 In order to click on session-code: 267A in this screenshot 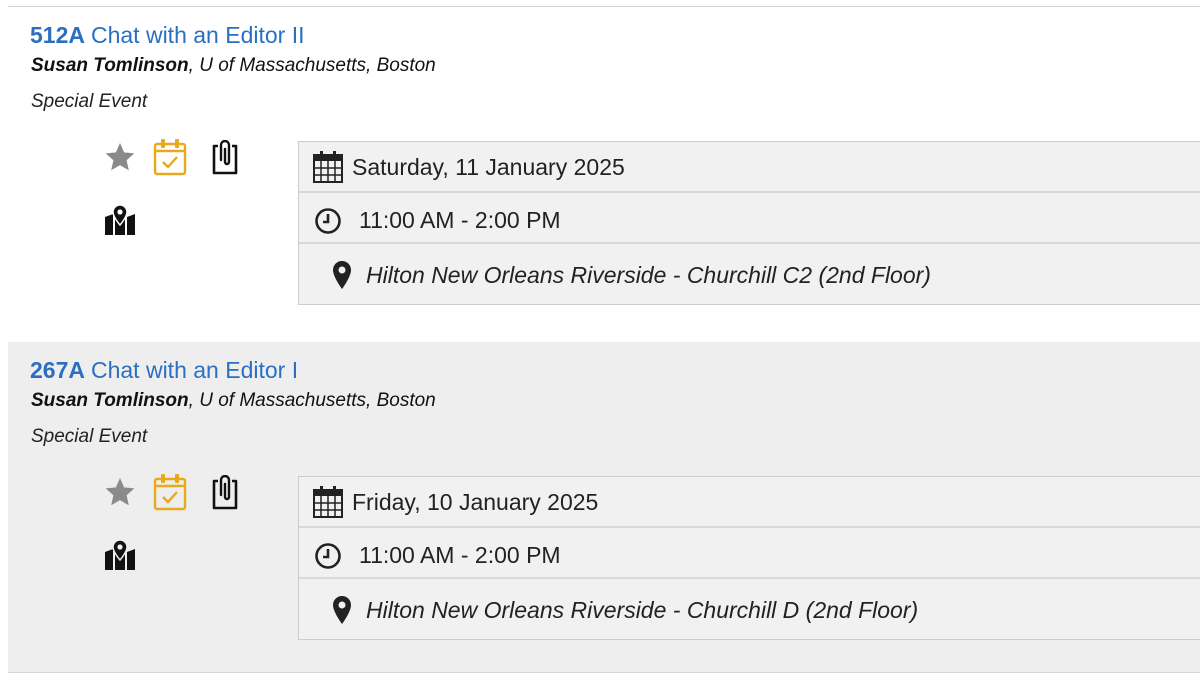, I will do `click(57, 370)`.